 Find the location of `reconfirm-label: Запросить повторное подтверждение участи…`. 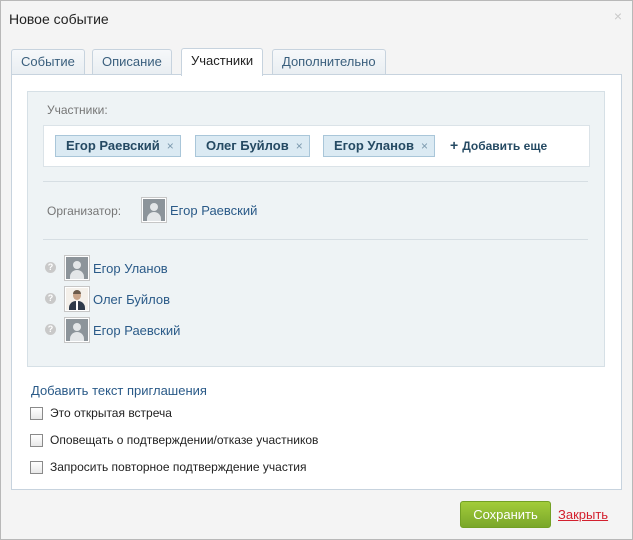

reconfirm-label: Запросить повторное подтверждение участи… is located at coordinates (178, 467).